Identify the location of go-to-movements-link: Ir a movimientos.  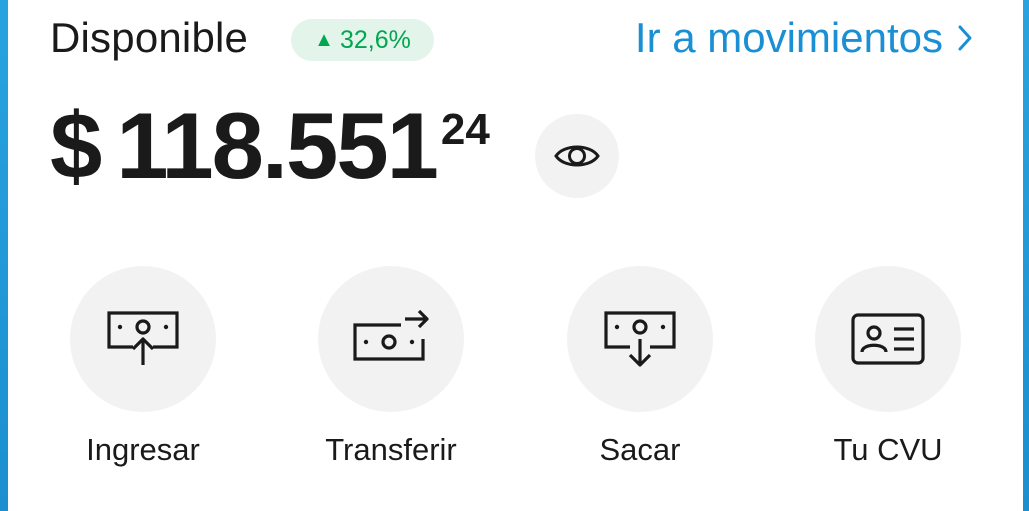
(804, 38).